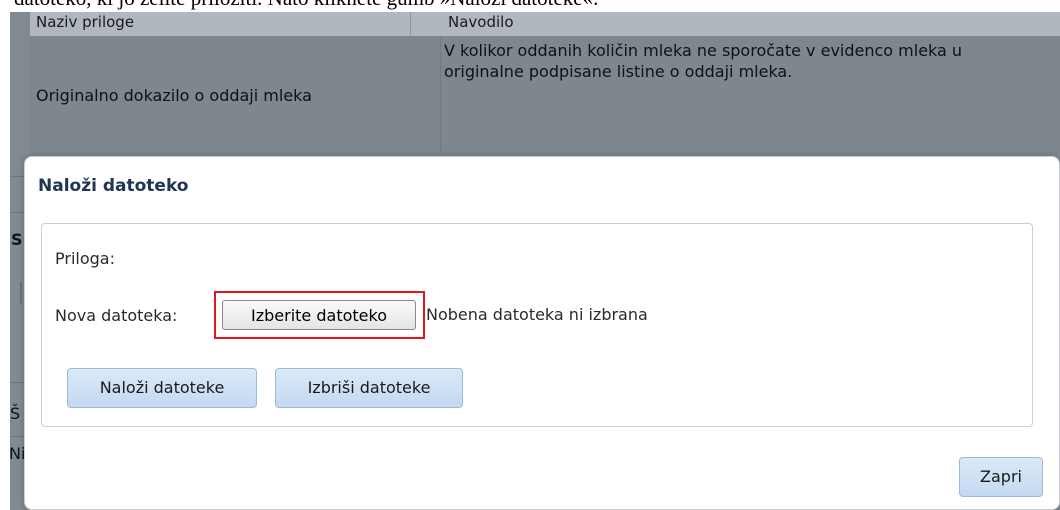 This screenshot has height=510, width=1060. Describe the element at coordinates (162, 388) in the screenshot. I see `upload-files-button: Naloži datoteke` at that location.